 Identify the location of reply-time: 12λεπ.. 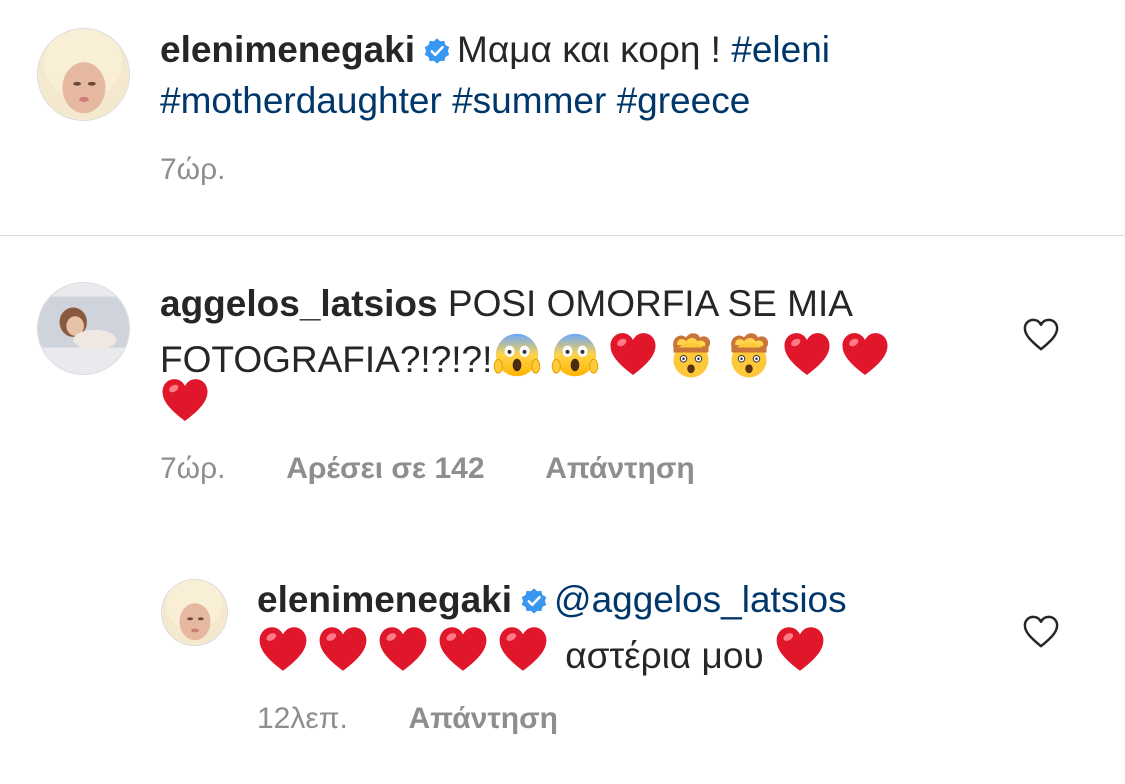
(302, 718).